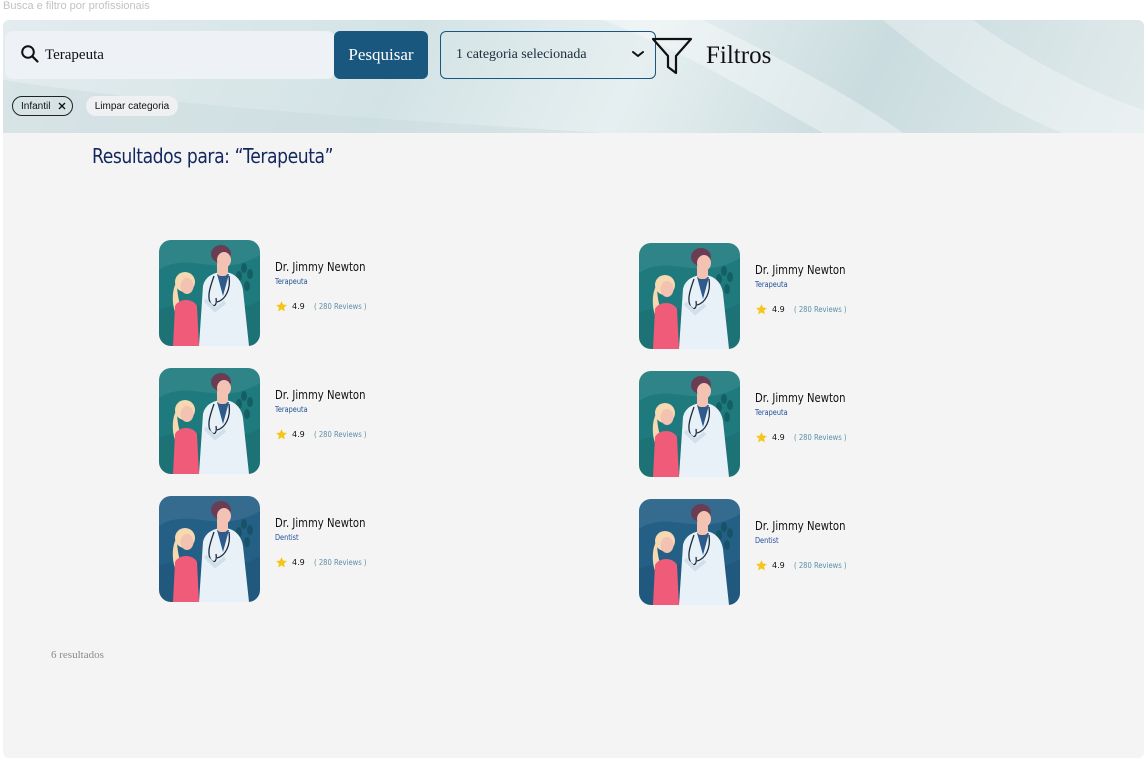 The width and height of the screenshot is (1148, 762). What do you see at coordinates (185, 55) in the screenshot?
I see `search-input` at bounding box center [185, 55].